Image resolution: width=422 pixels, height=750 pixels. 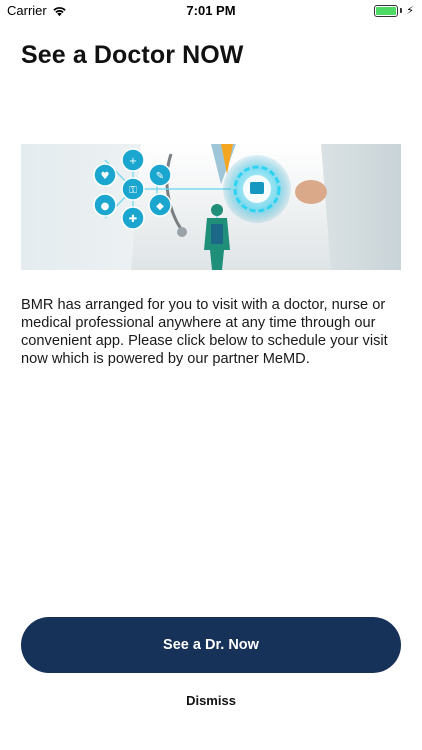 I want to click on page-title: See a Doctor NOW, so click(x=132, y=55).